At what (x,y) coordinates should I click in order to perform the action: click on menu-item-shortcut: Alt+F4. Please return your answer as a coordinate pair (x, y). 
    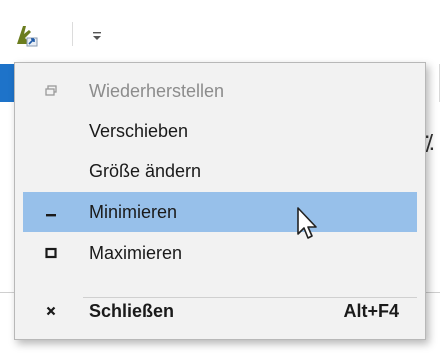
    Looking at the image, I should click on (371, 310).